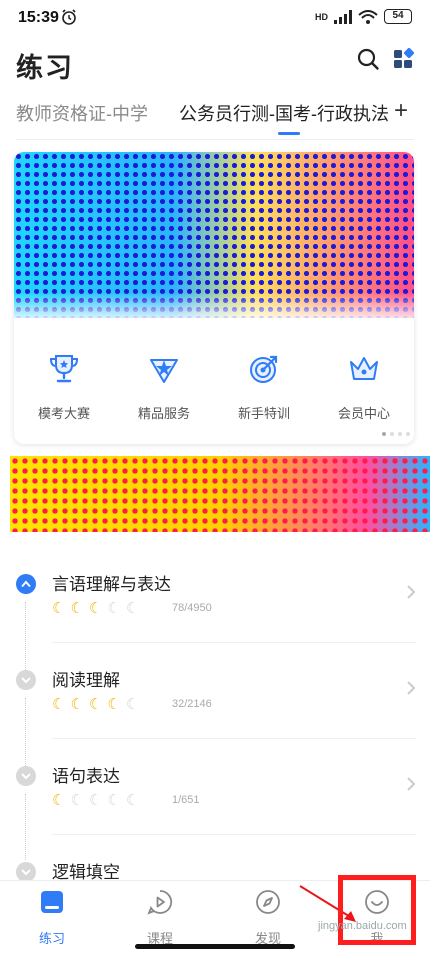  I want to click on network-type: HD, so click(321, 16).